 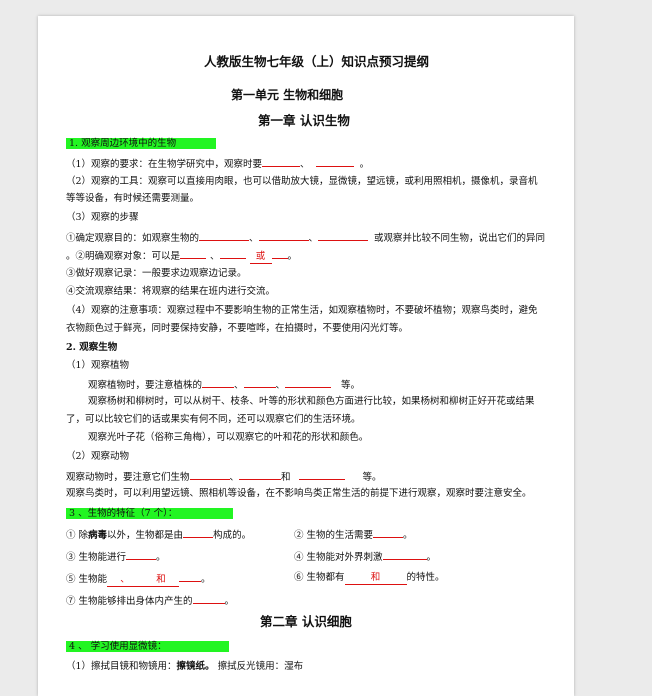 I want to click on line-poplar-willow-cont: 了，可以比较它们的话或果实有何不同，还可以观察它们的生活环境。, so click(x=213, y=419).